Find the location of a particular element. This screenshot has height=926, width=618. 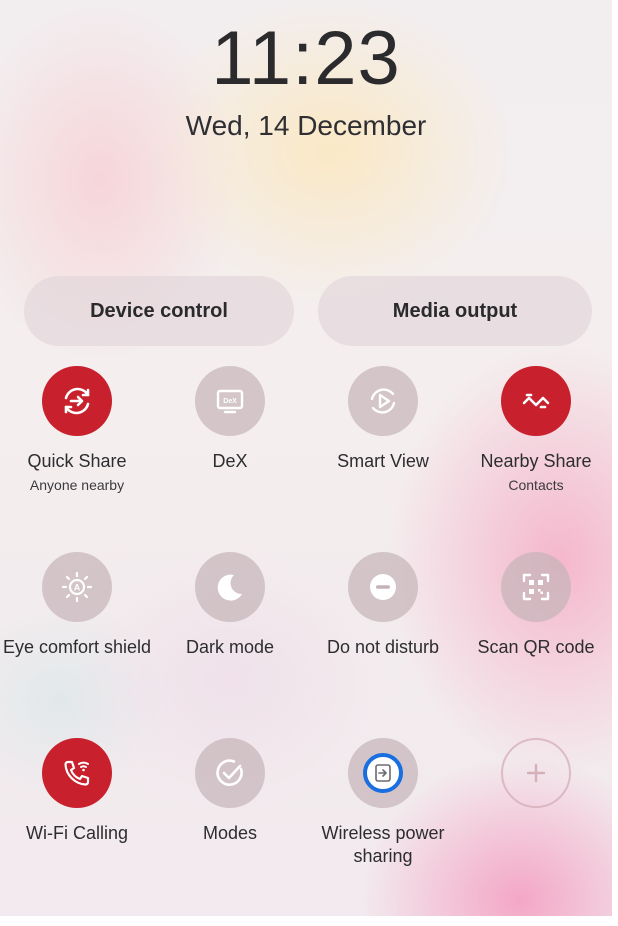

quick-share-icon is located at coordinates (77, 401).